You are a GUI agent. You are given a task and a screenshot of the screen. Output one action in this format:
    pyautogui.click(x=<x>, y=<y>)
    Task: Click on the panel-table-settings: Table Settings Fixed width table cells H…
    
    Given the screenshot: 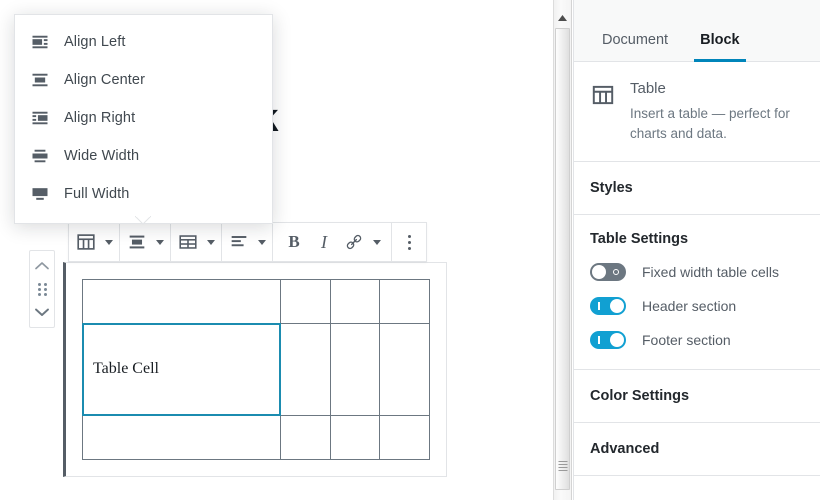 What is the action you would take?
    pyautogui.click(x=697, y=293)
    